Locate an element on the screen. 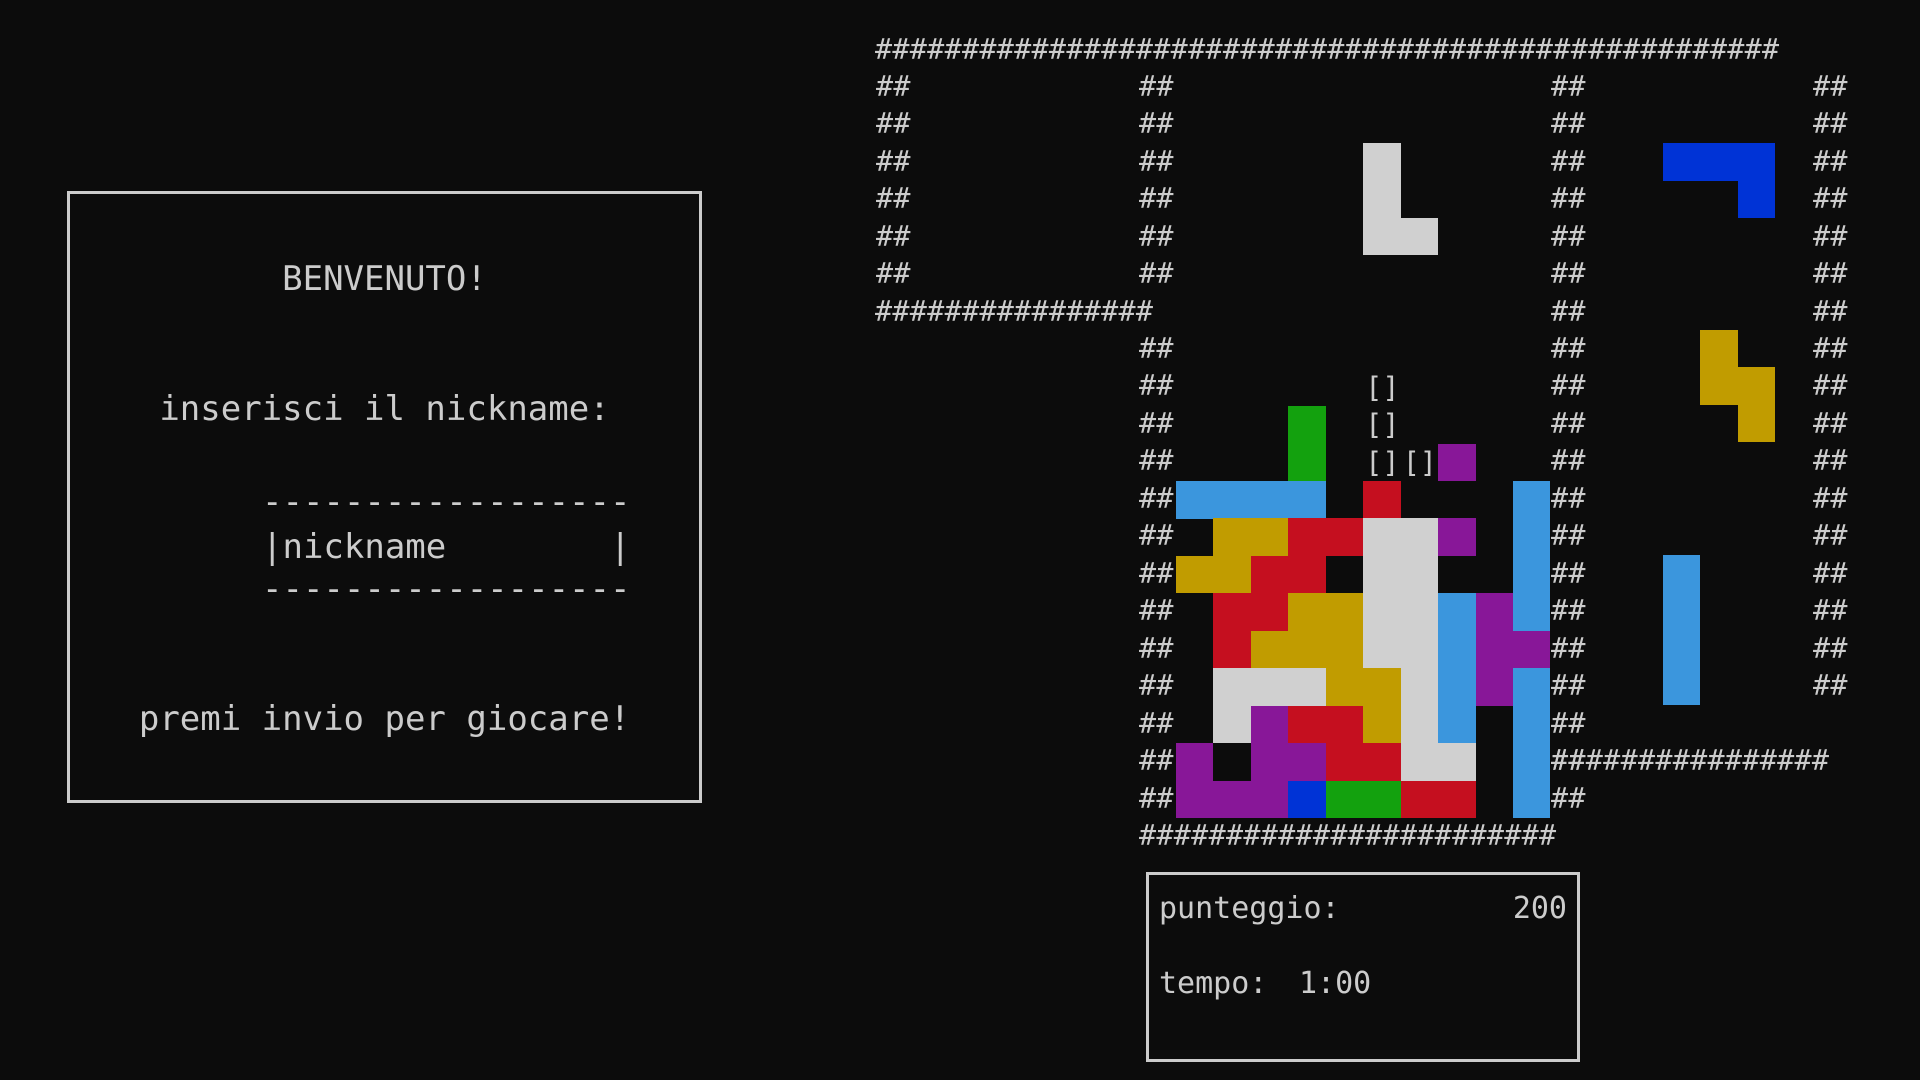 The height and width of the screenshot is (1080, 1920). time-value: 1:00 is located at coordinates (1335, 983).